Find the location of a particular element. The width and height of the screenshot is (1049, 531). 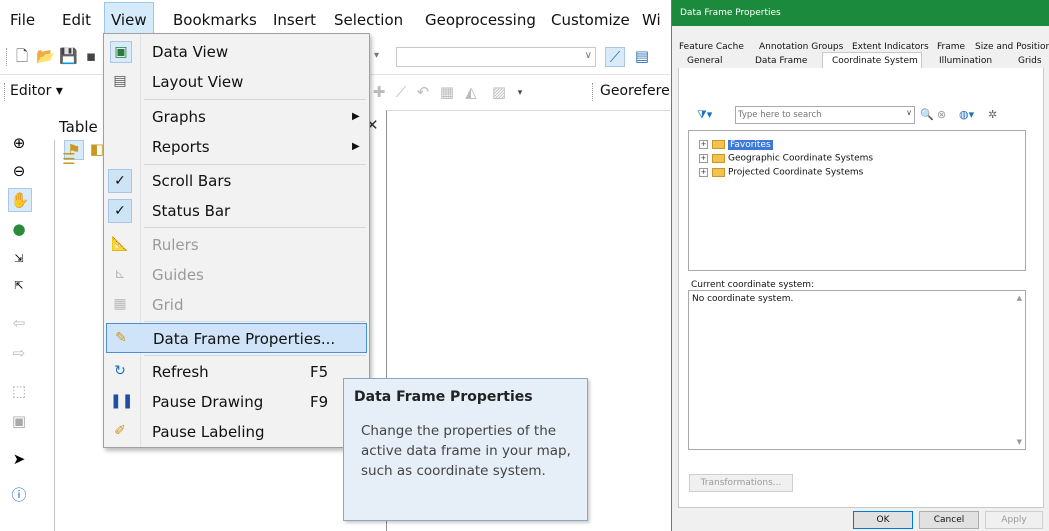

scroll-down-icon: ▼ is located at coordinates (1019, 442).